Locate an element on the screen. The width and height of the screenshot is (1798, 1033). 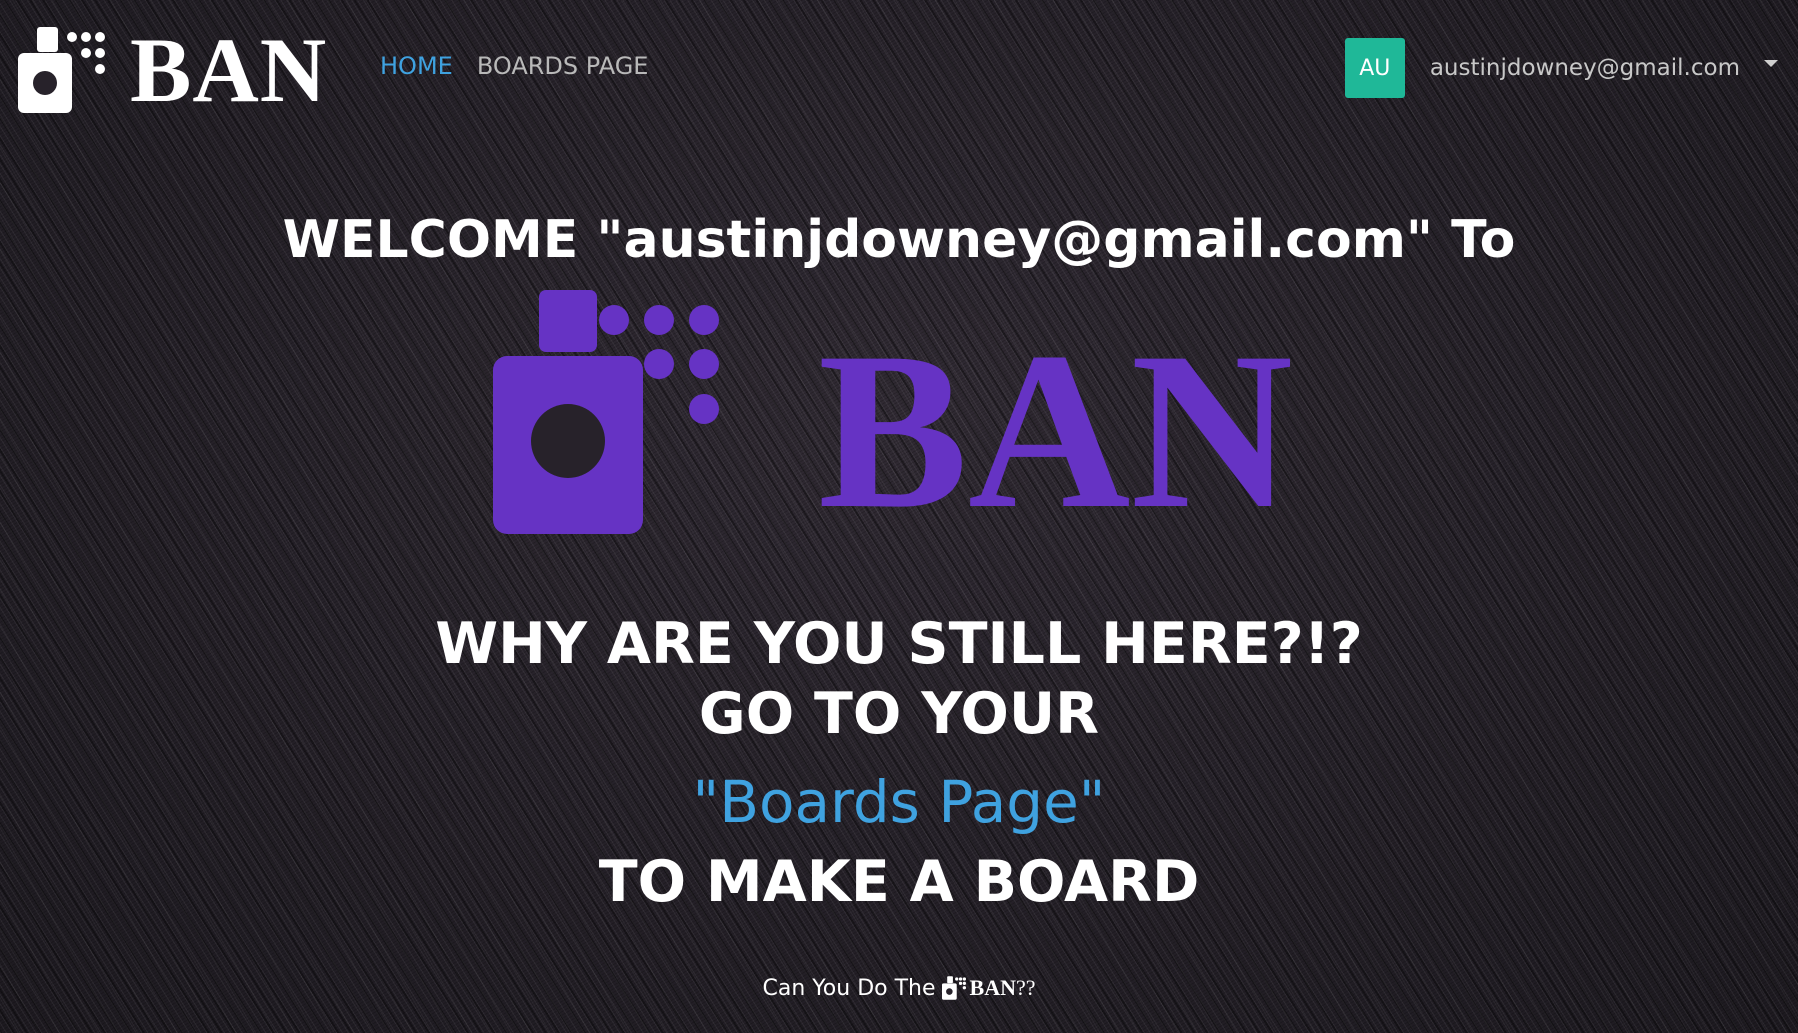
hero-logo-text: BAN is located at coordinates (1055, 420).